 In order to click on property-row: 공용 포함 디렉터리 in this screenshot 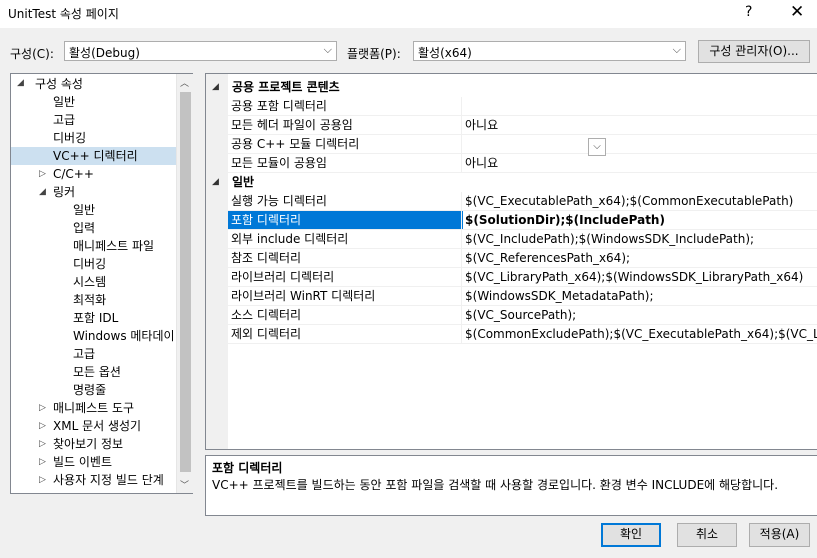, I will do `click(511, 106)`.